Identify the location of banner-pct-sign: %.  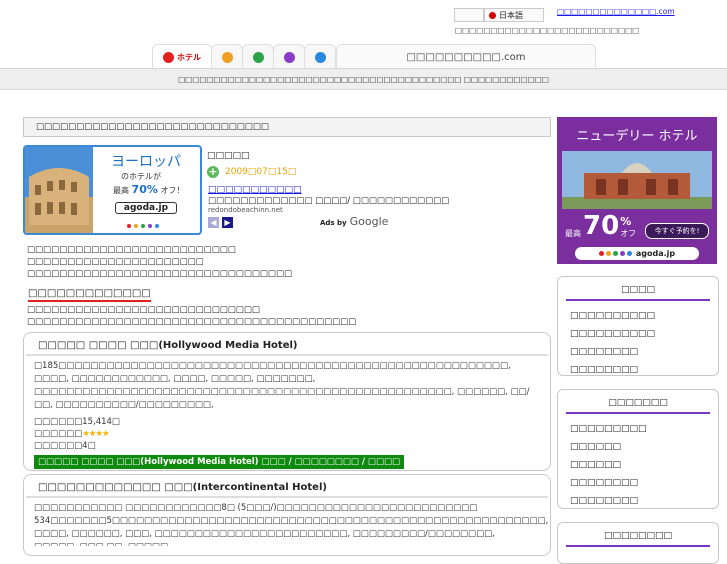
(626, 221).